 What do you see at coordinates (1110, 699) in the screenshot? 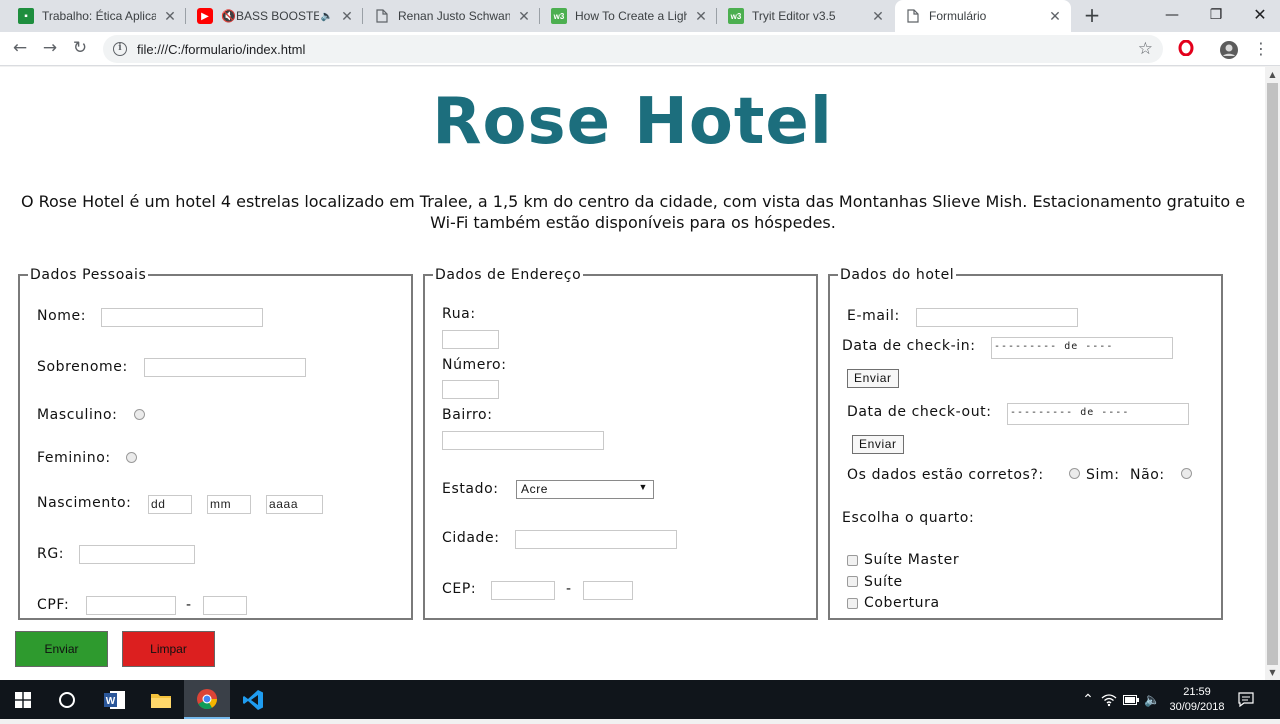
I see `wifi-icon` at bounding box center [1110, 699].